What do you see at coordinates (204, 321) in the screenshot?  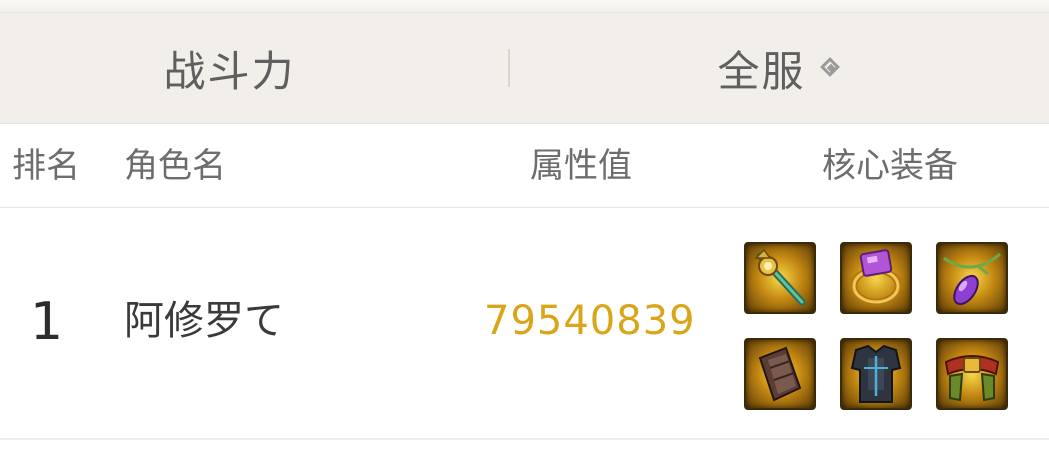 I see `row-character-name: 阿修罗て` at bounding box center [204, 321].